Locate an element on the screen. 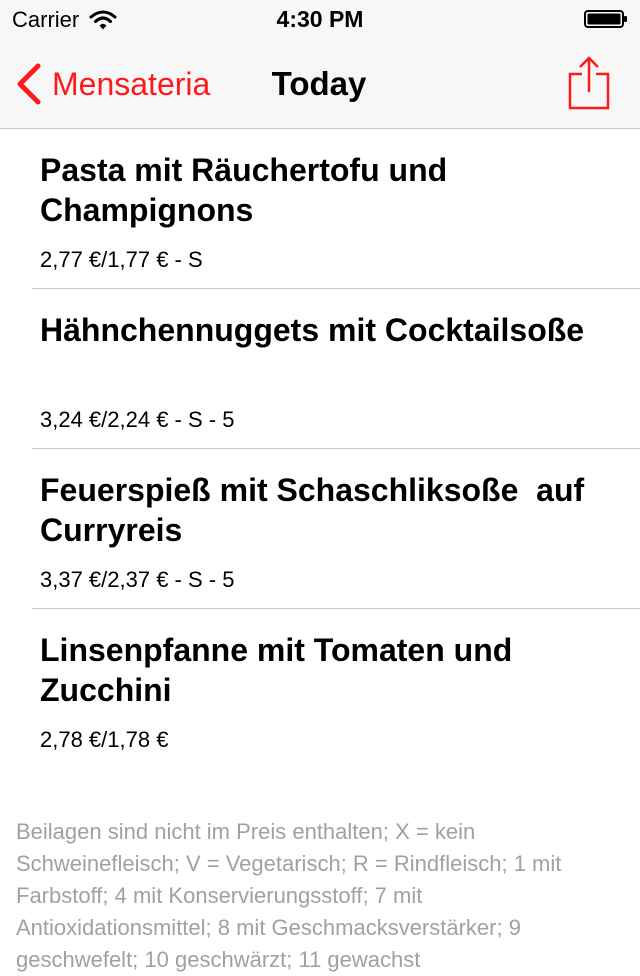 The width and height of the screenshot is (640, 976). meal-price: 3,24 €/2,24 € - S - 5 is located at coordinates (137, 419).